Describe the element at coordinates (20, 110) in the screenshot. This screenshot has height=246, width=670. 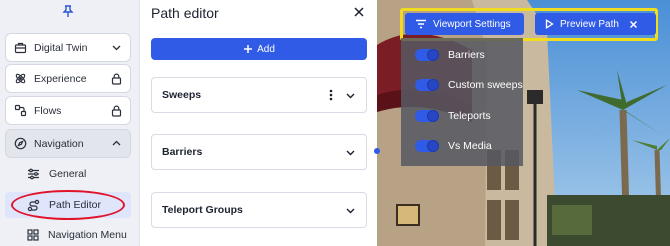
I see `route-icon` at that location.